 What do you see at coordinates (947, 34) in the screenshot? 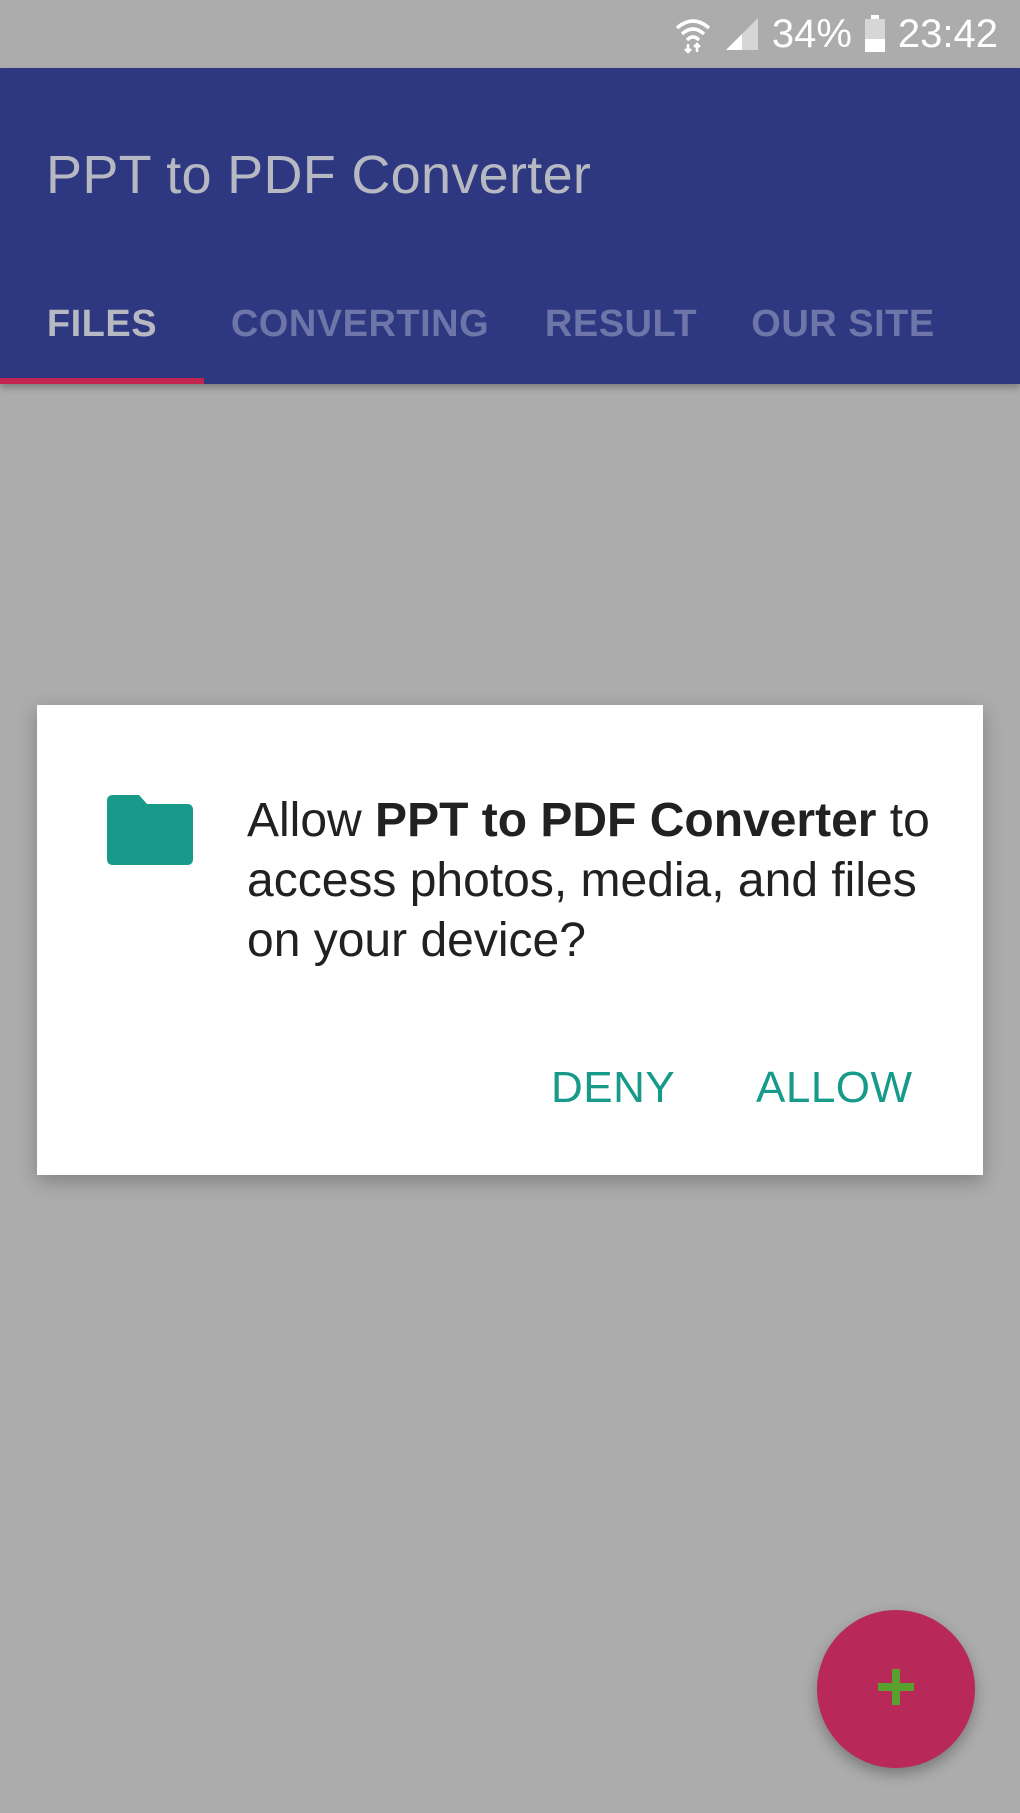
I see `clock: 23:42` at bounding box center [947, 34].